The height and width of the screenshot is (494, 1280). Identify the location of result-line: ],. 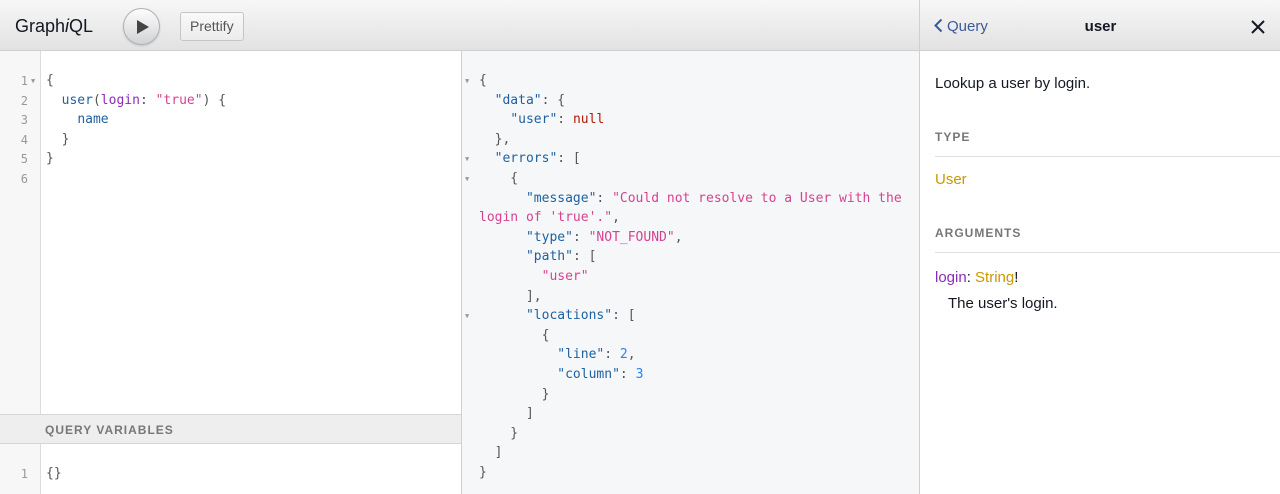
(510, 297).